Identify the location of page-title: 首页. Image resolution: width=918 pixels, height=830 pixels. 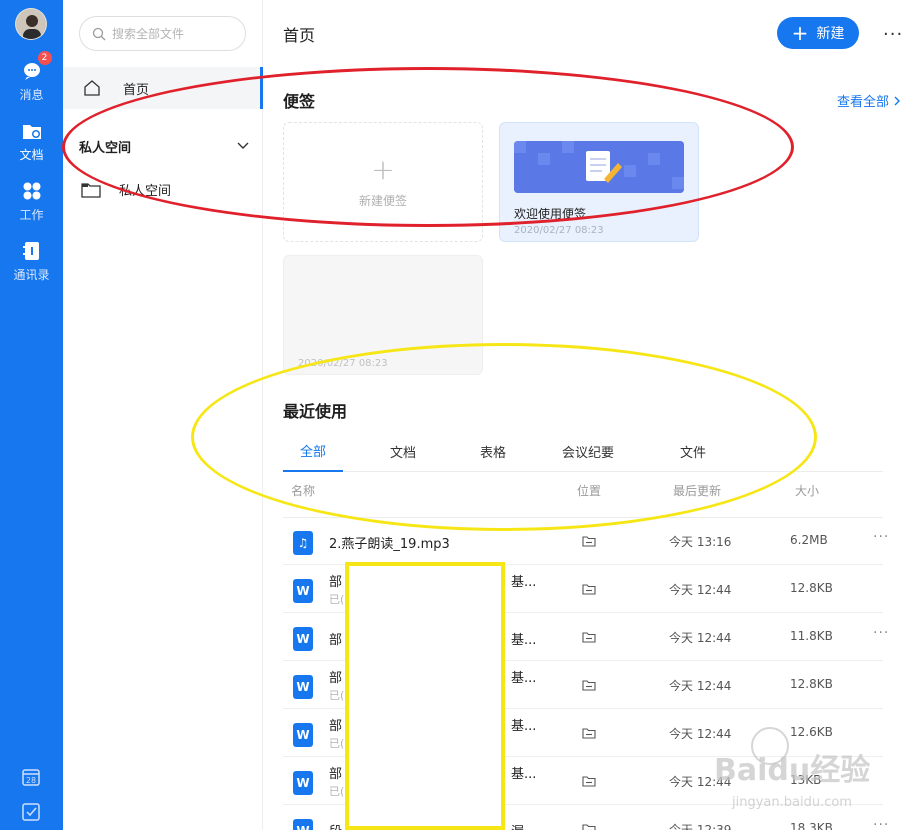
(299, 35).